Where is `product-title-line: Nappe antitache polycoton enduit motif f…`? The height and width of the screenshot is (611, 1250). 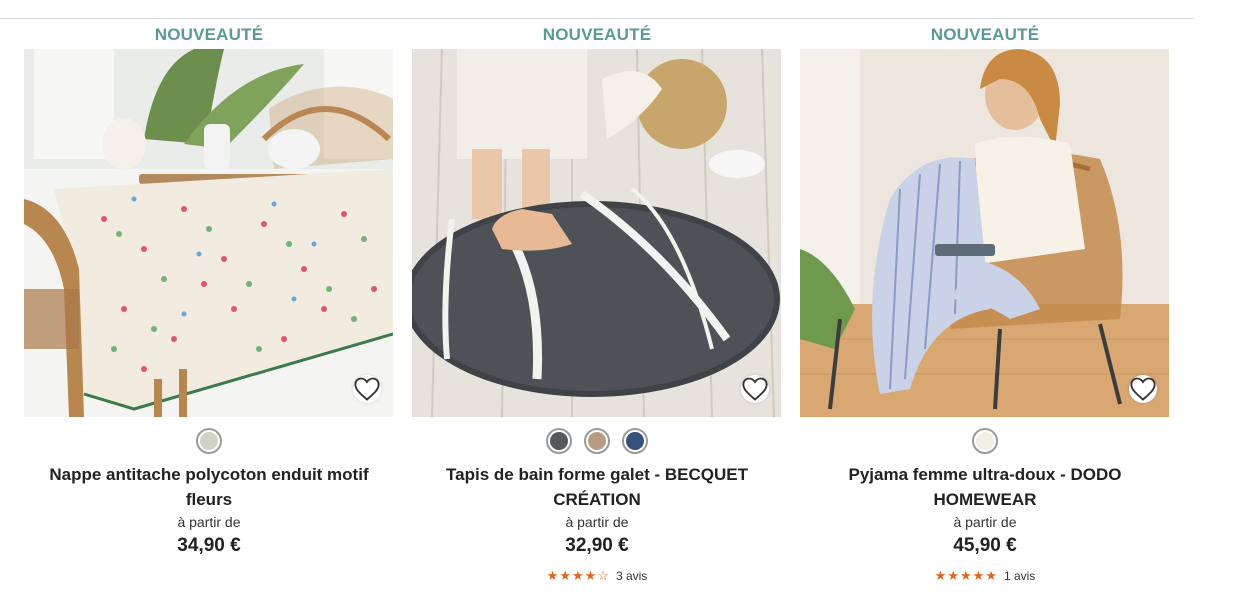
product-title-line: Nappe antitache polycoton enduit motif f… is located at coordinates (208, 487).